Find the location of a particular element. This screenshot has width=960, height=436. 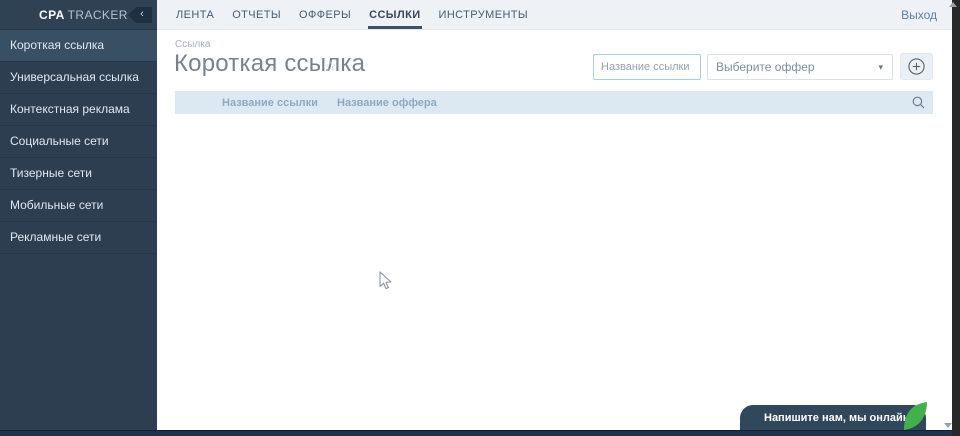

logout-link: Выход is located at coordinates (926, 14).